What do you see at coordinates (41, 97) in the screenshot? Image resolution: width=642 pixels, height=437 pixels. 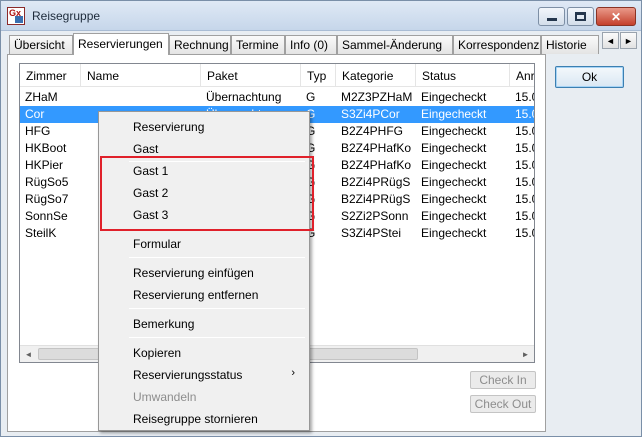 I see `cell-zimmer: ZHaM` at bounding box center [41, 97].